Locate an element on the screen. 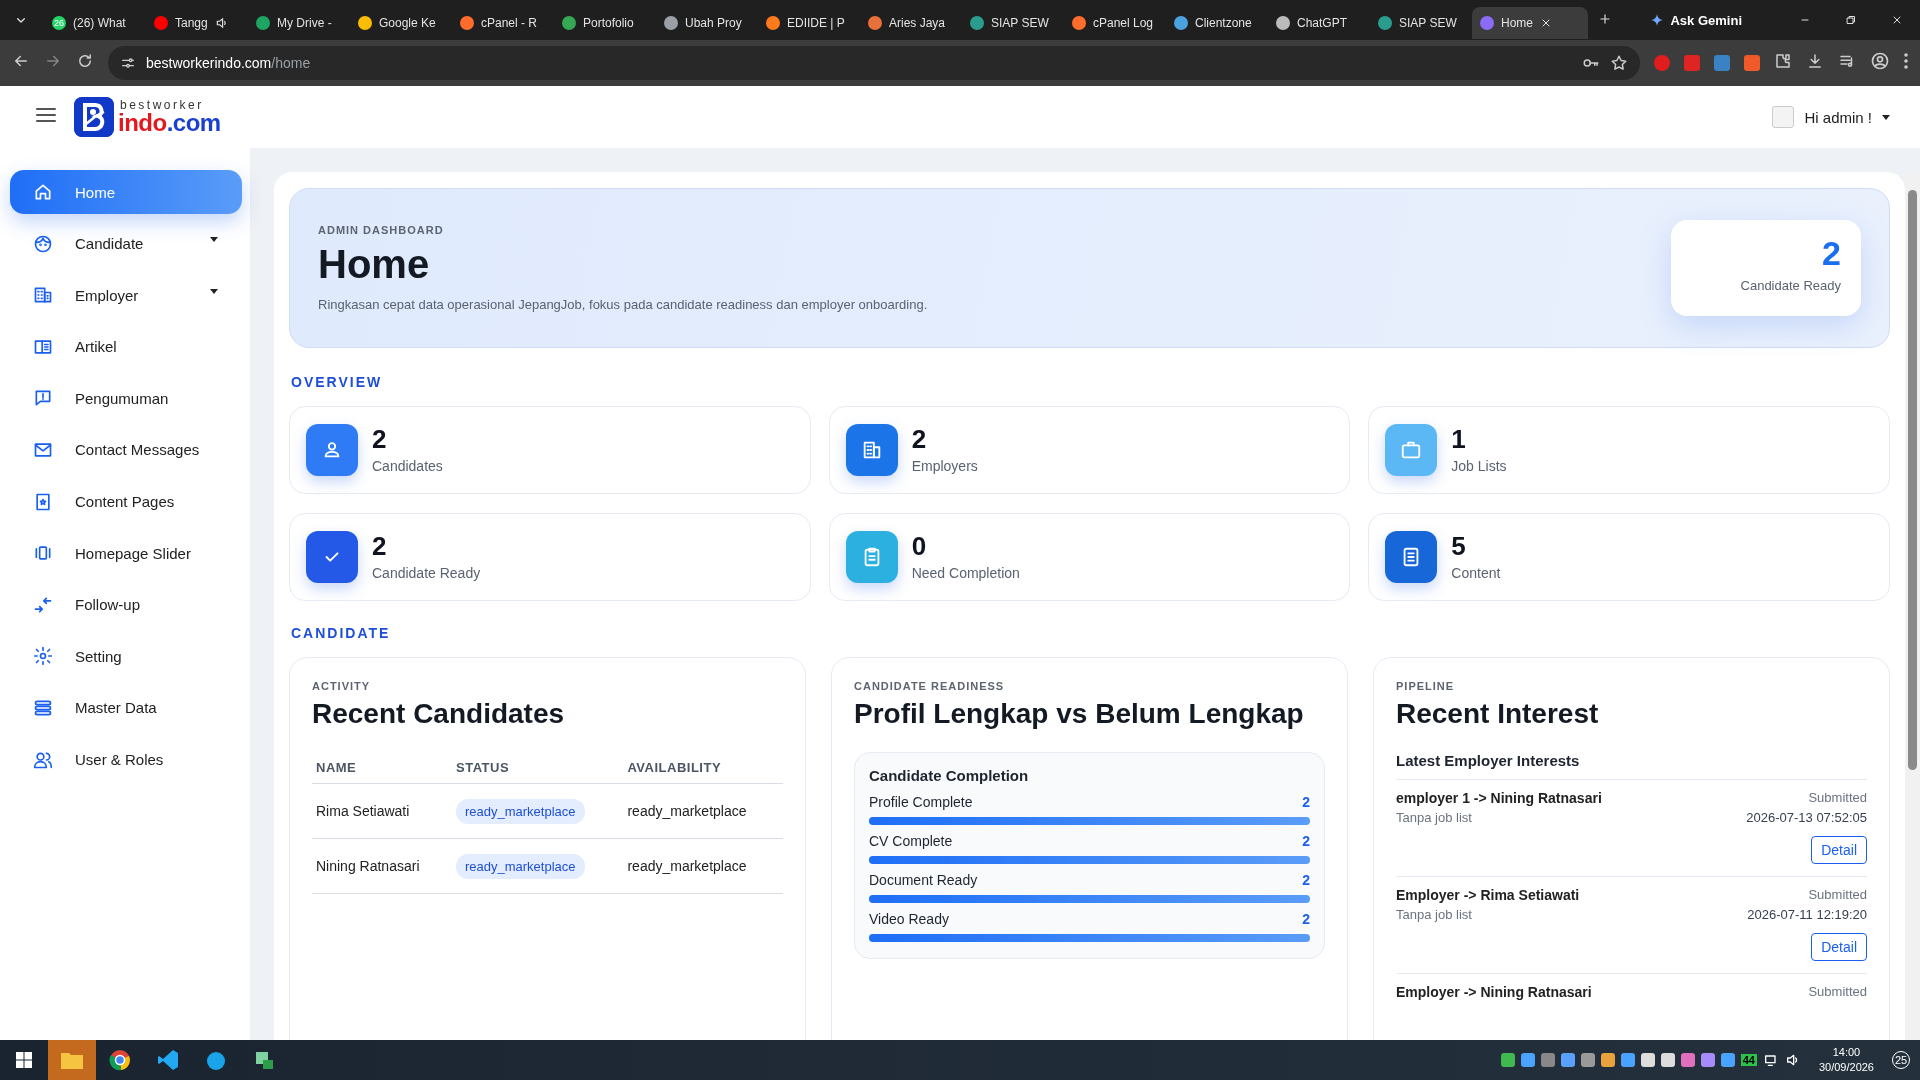  tray-badge: 44 is located at coordinates (1748, 1060).